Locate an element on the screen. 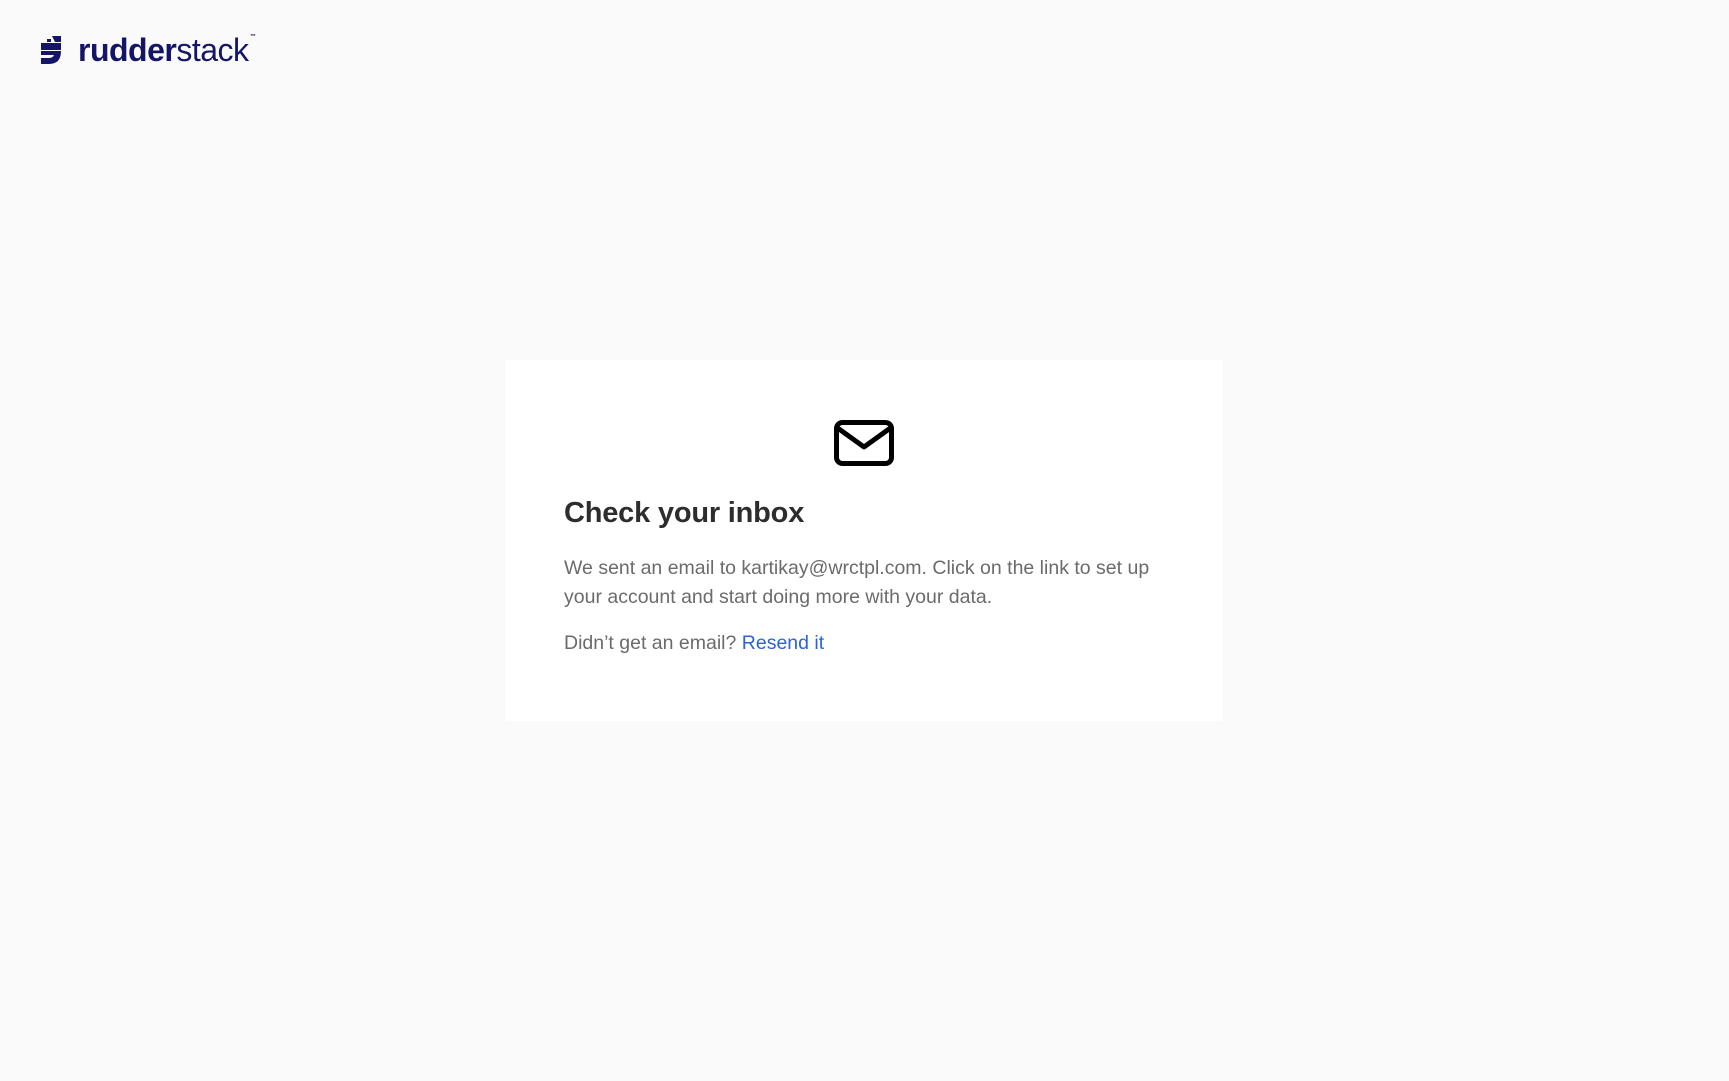 The image size is (1729, 1081). header: rudderstack ™ is located at coordinates (148, 50).